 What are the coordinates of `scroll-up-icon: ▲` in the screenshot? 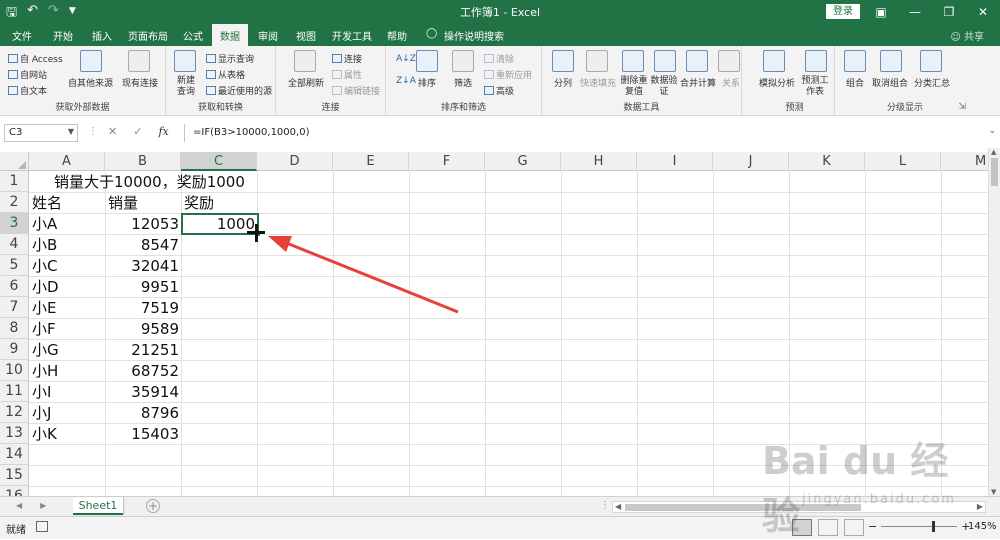 It's located at (993, 152).